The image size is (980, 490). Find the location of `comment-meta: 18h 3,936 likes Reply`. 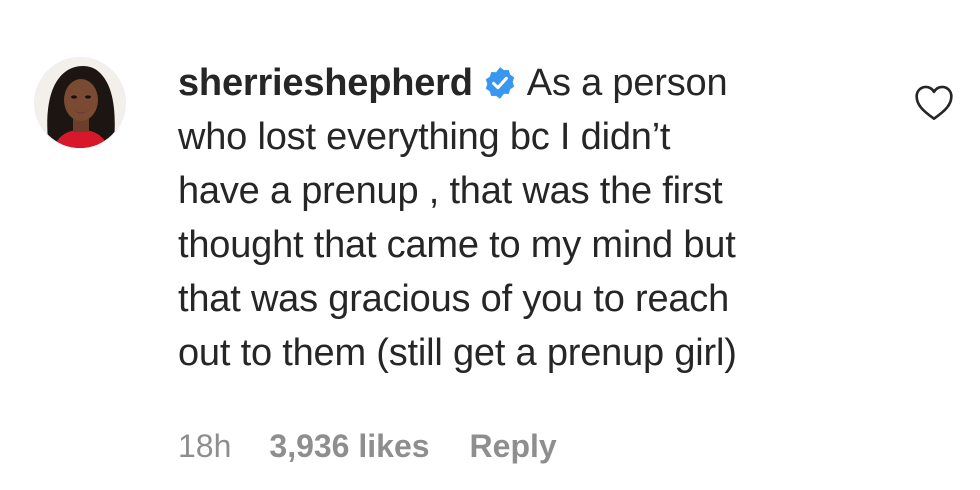

comment-meta: 18h 3,936 likes Reply is located at coordinates (367, 446).